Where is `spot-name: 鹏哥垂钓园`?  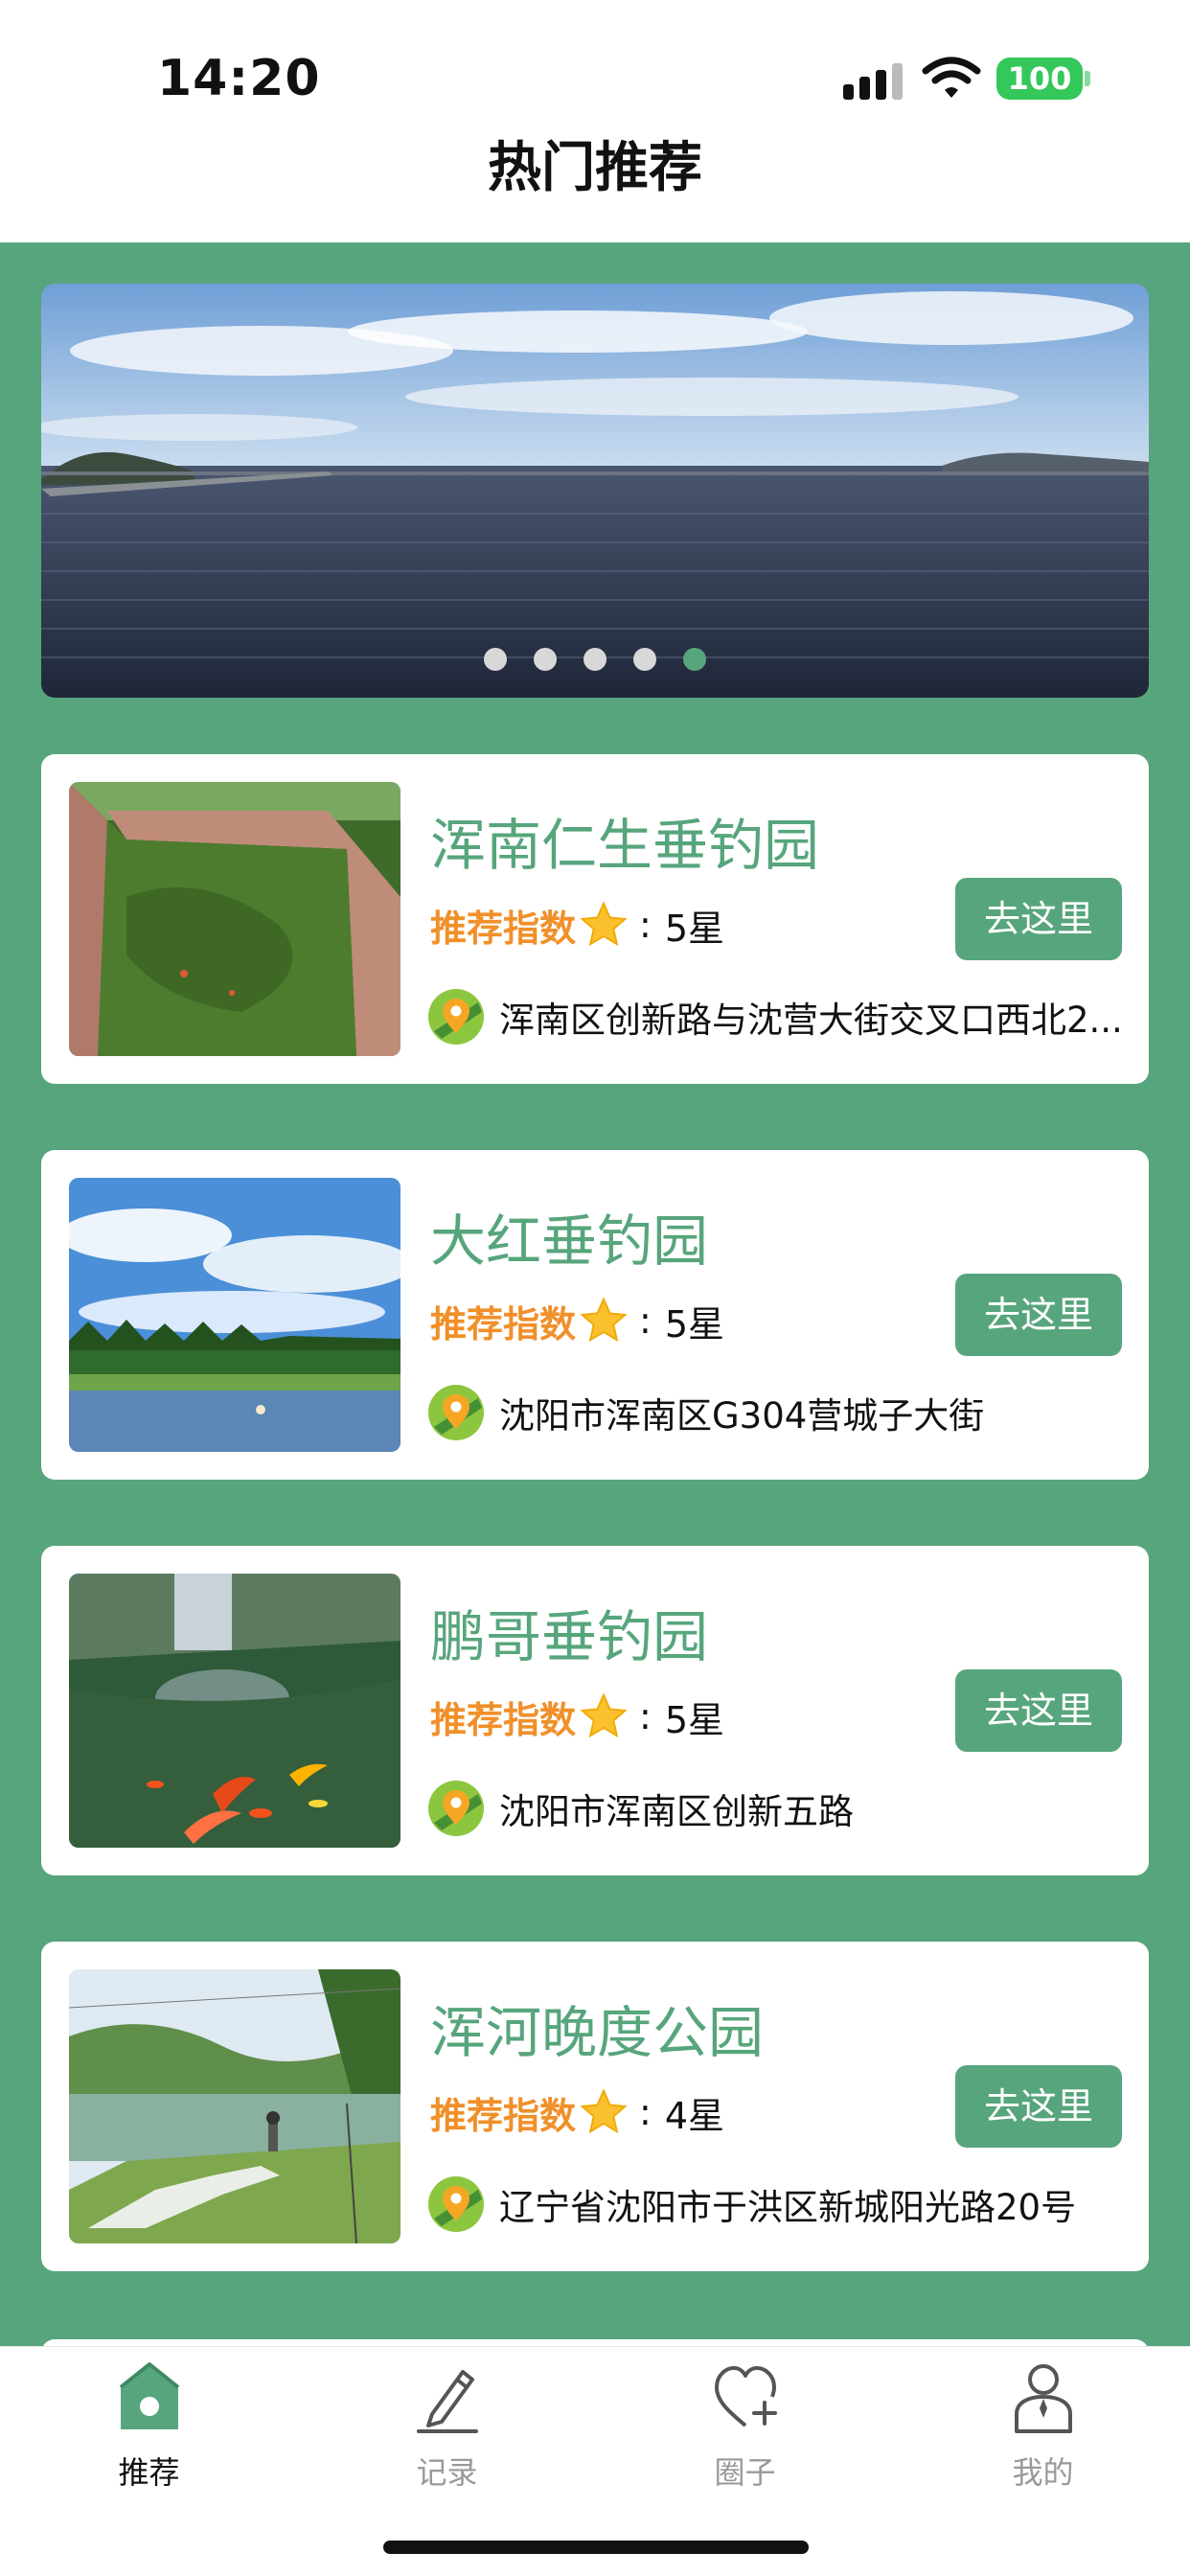
spot-name: 鹏哥垂钓园 is located at coordinates (569, 1632).